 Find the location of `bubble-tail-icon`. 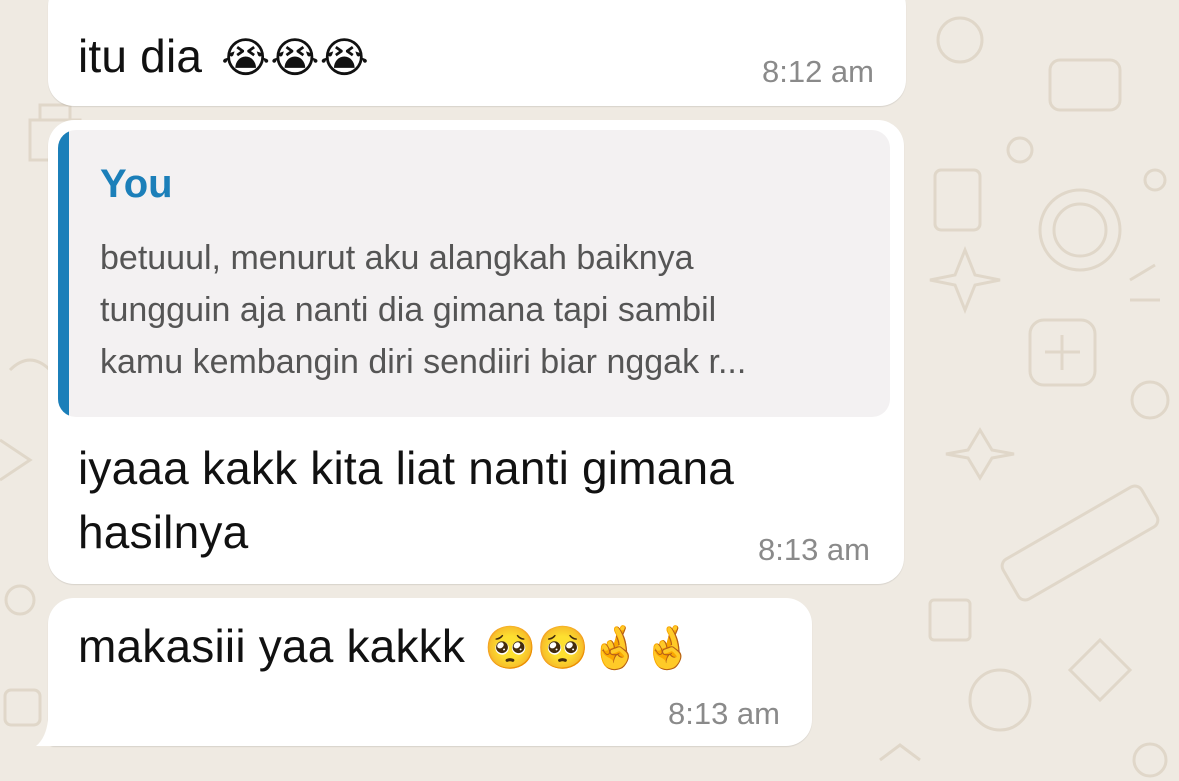

bubble-tail-icon is located at coordinates (52, 733).